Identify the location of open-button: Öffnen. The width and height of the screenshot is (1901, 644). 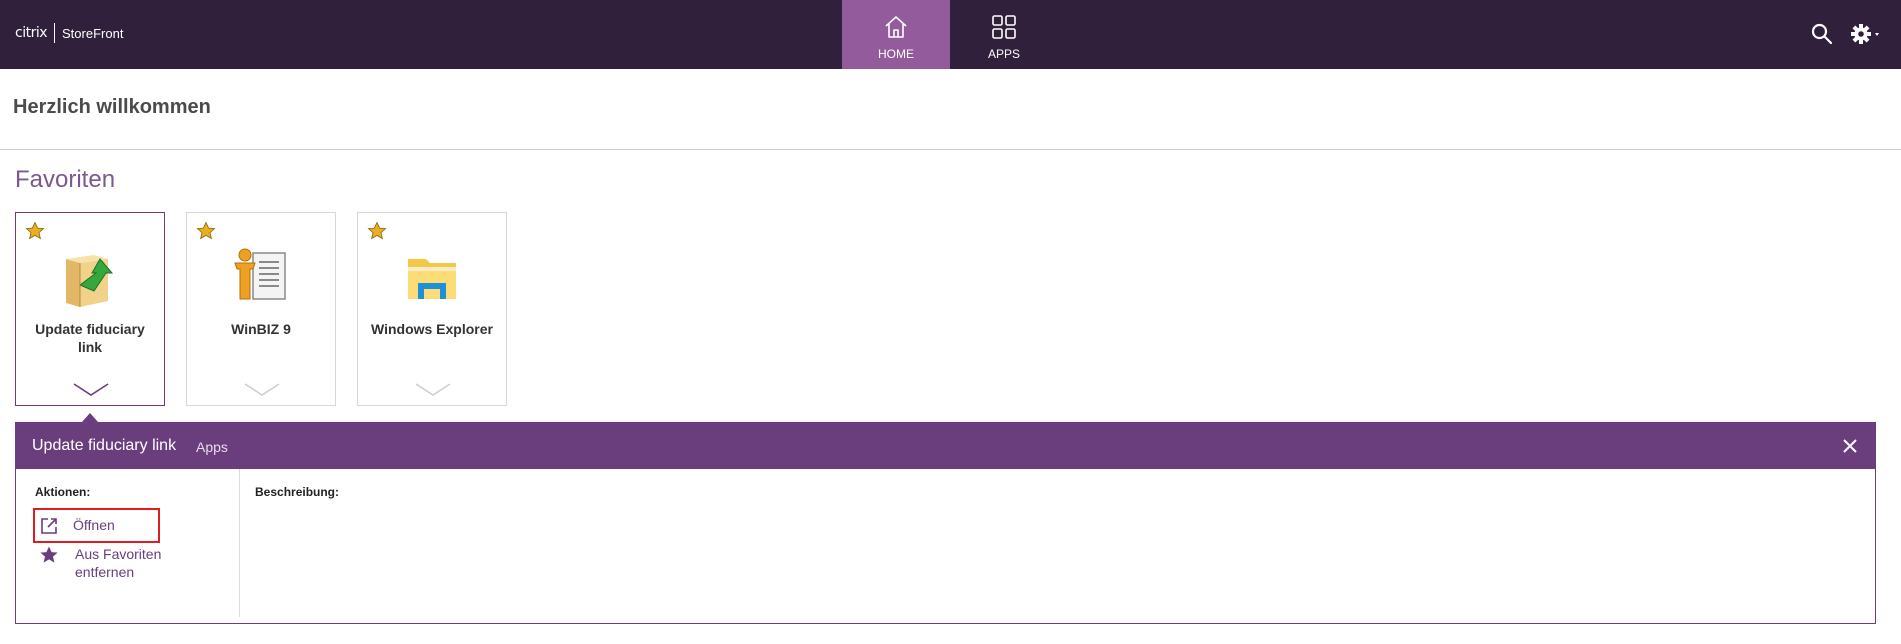
(96, 525).